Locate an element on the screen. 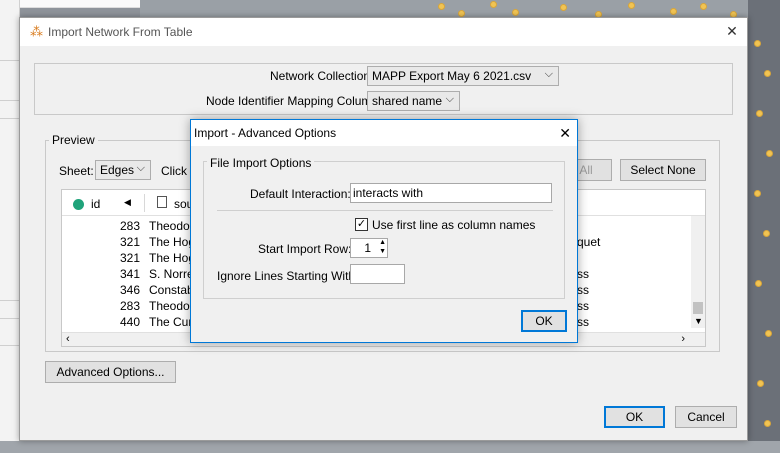 This screenshot has width=780, height=453. background-network-edge is located at coordinates (764, 226).